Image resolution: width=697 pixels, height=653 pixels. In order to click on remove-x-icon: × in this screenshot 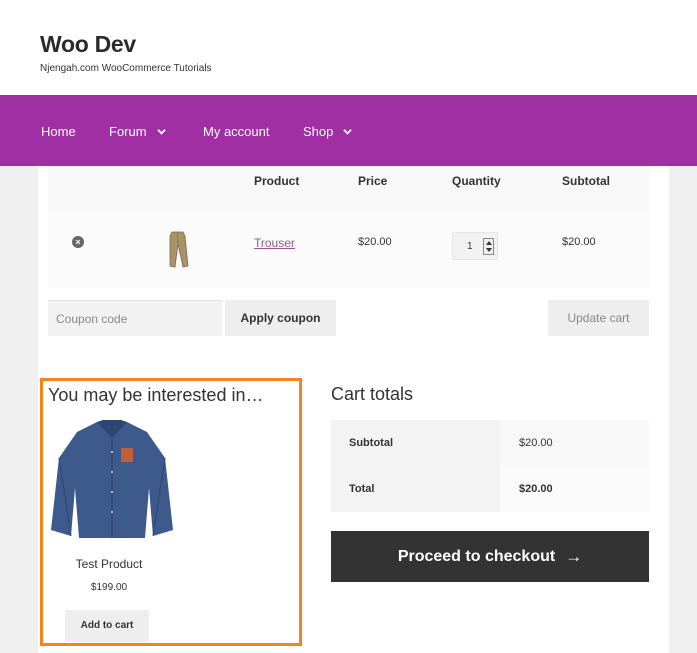, I will do `click(78, 242)`.